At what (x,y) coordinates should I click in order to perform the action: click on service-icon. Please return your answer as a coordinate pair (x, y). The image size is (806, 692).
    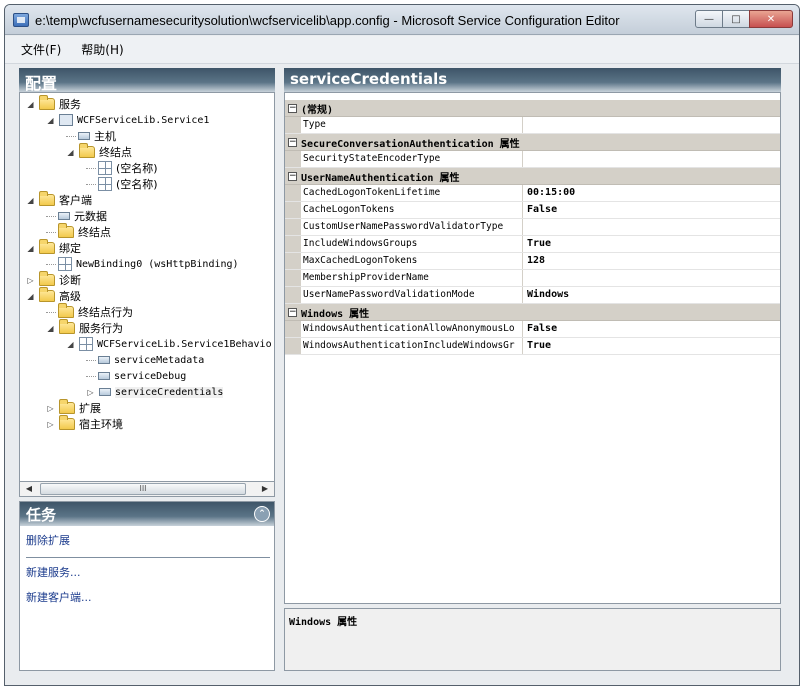
    Looking at the image, I should click on (66, 120).